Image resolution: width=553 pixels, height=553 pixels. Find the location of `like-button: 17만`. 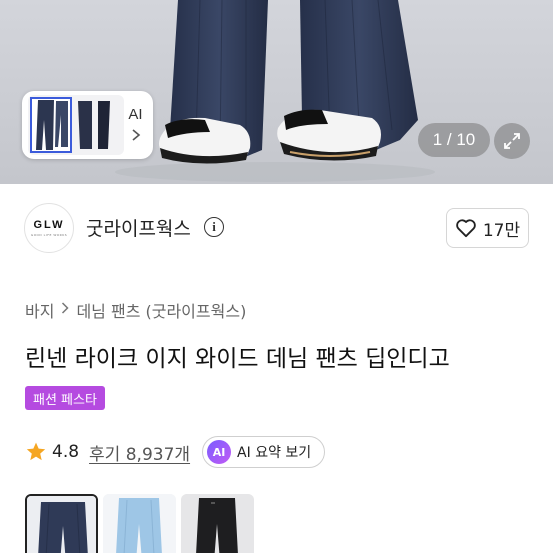

like-button: 17만 is located at coordinates (487, 228).